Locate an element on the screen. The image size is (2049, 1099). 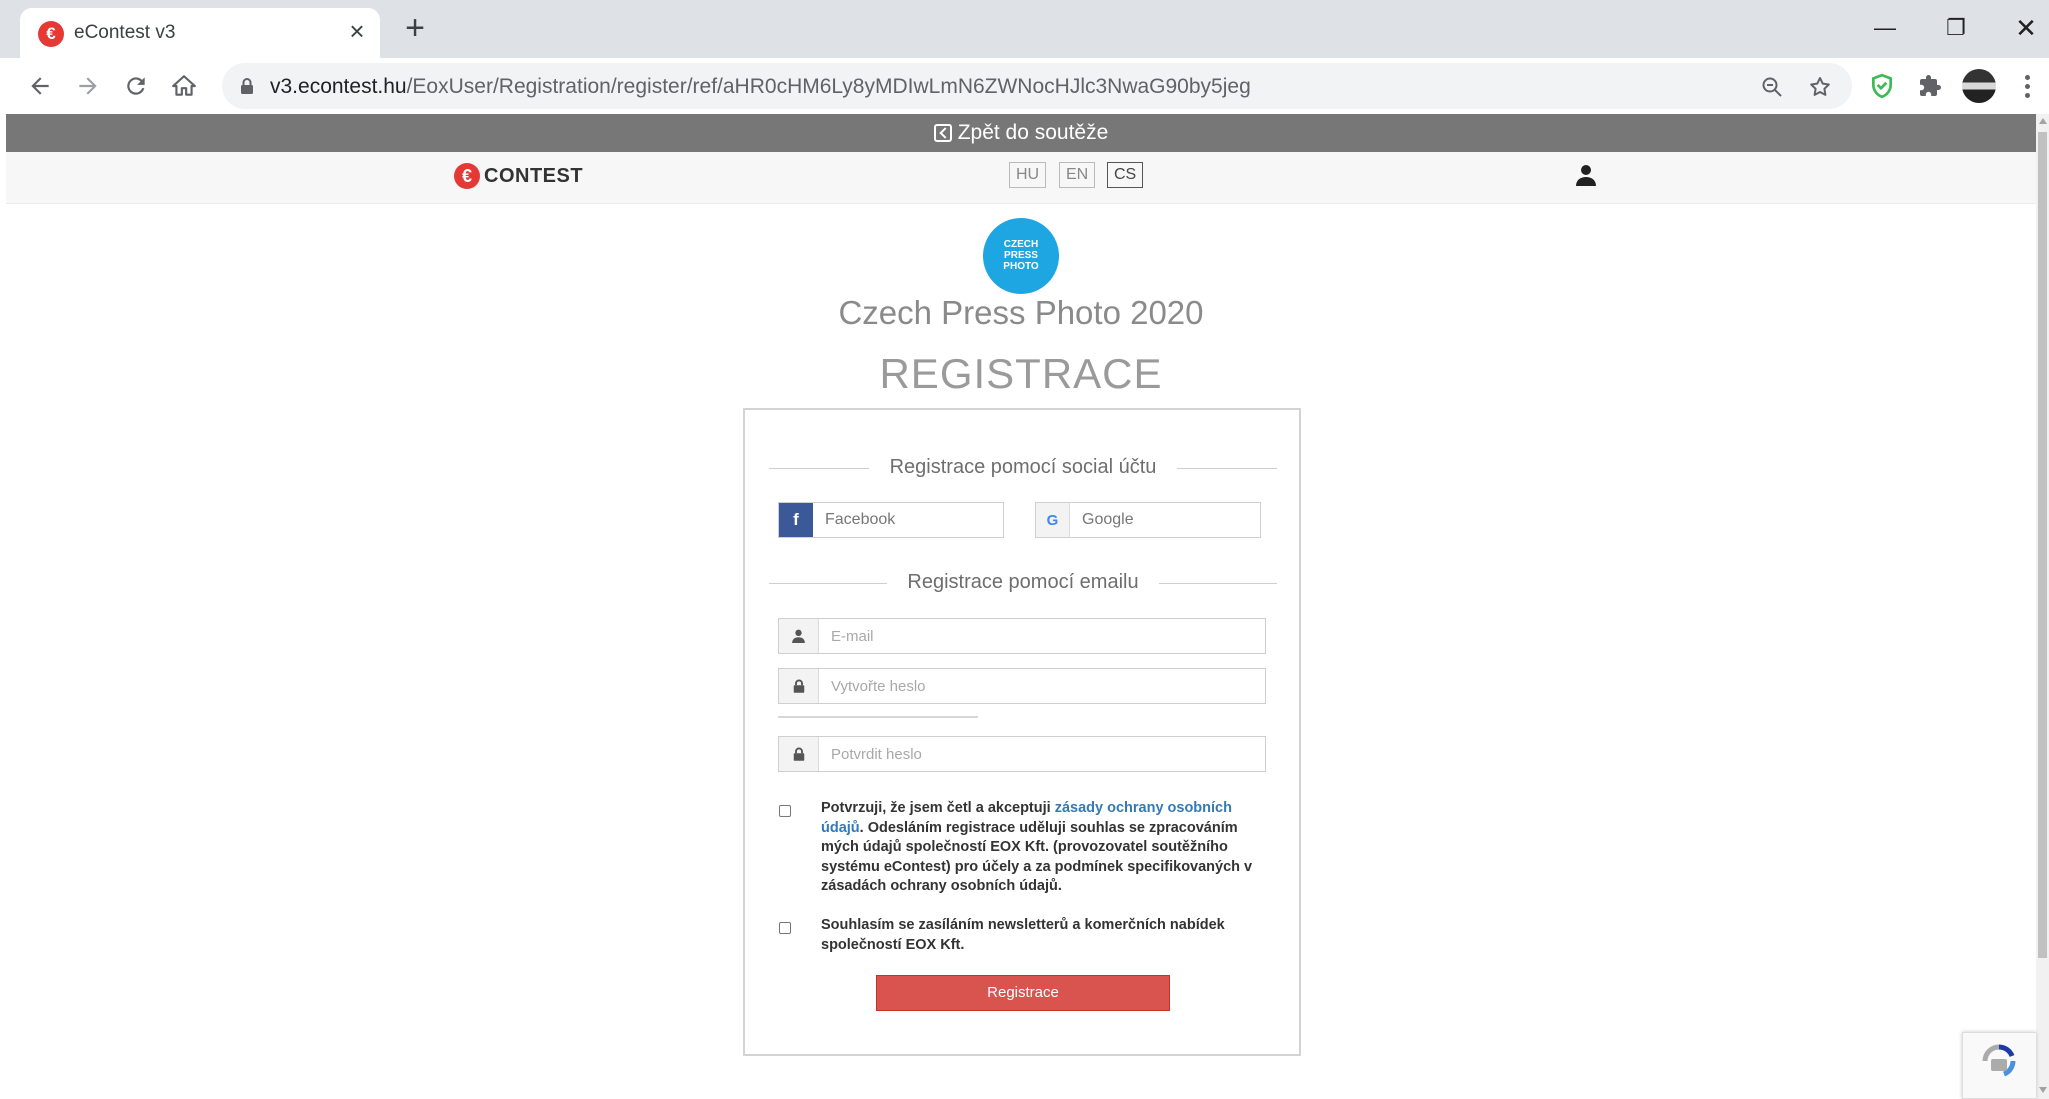
back-to-contest-label: Zpět do soutěže is located at coordinates (1033, 132).